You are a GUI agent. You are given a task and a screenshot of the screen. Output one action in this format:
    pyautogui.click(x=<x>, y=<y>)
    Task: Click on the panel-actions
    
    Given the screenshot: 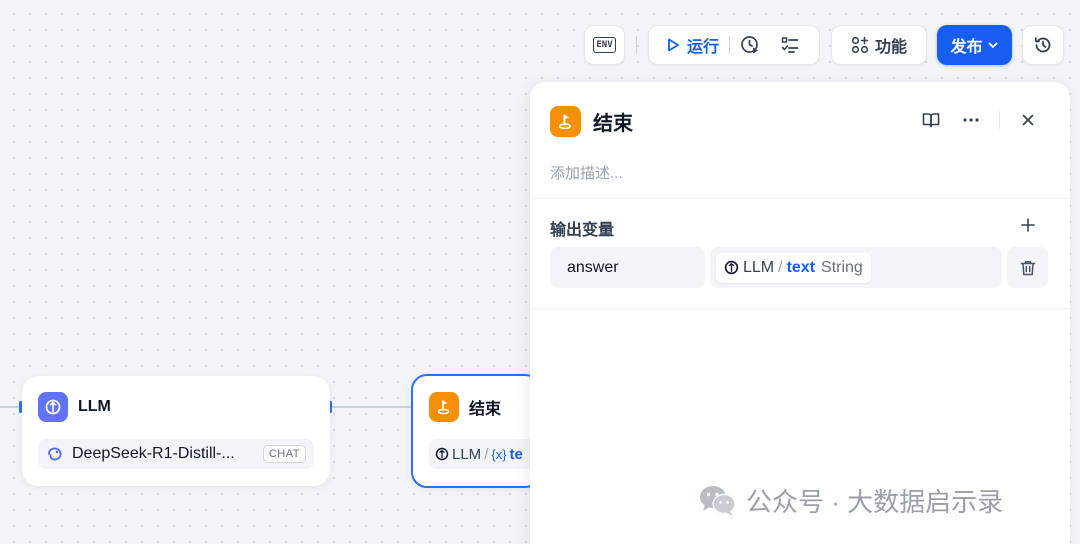 What is the action you would take?
    pyautogui.click(x=979, y=120)
    